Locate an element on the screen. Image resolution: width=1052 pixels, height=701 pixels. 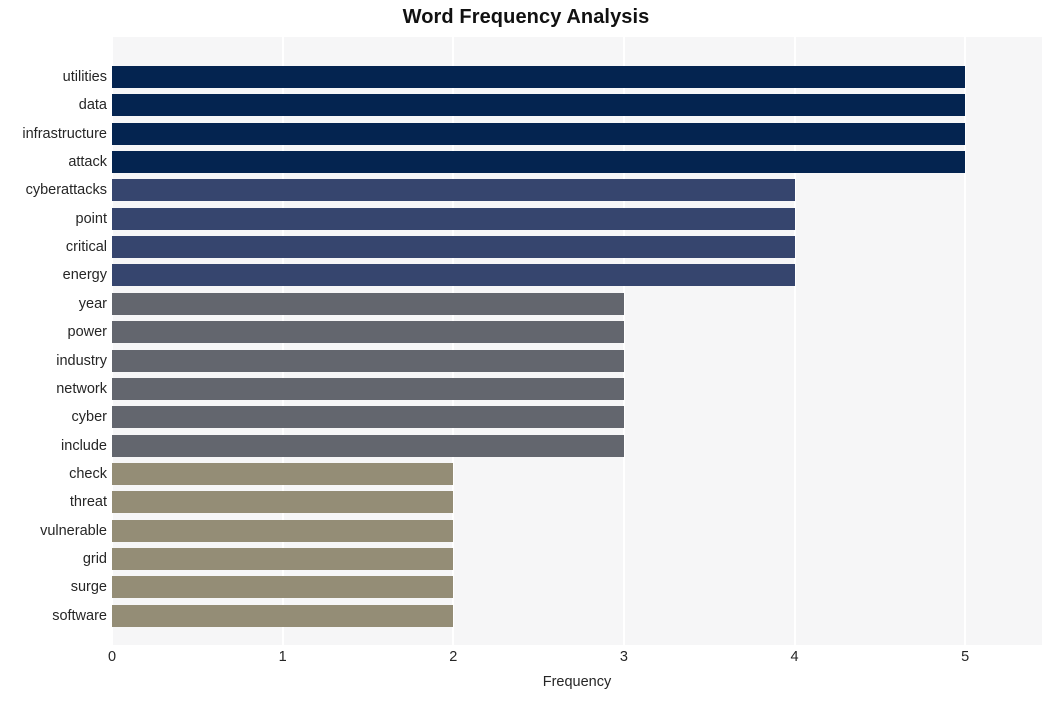
y-axis-tick-label: cyber is located at coordinates (89, 417).